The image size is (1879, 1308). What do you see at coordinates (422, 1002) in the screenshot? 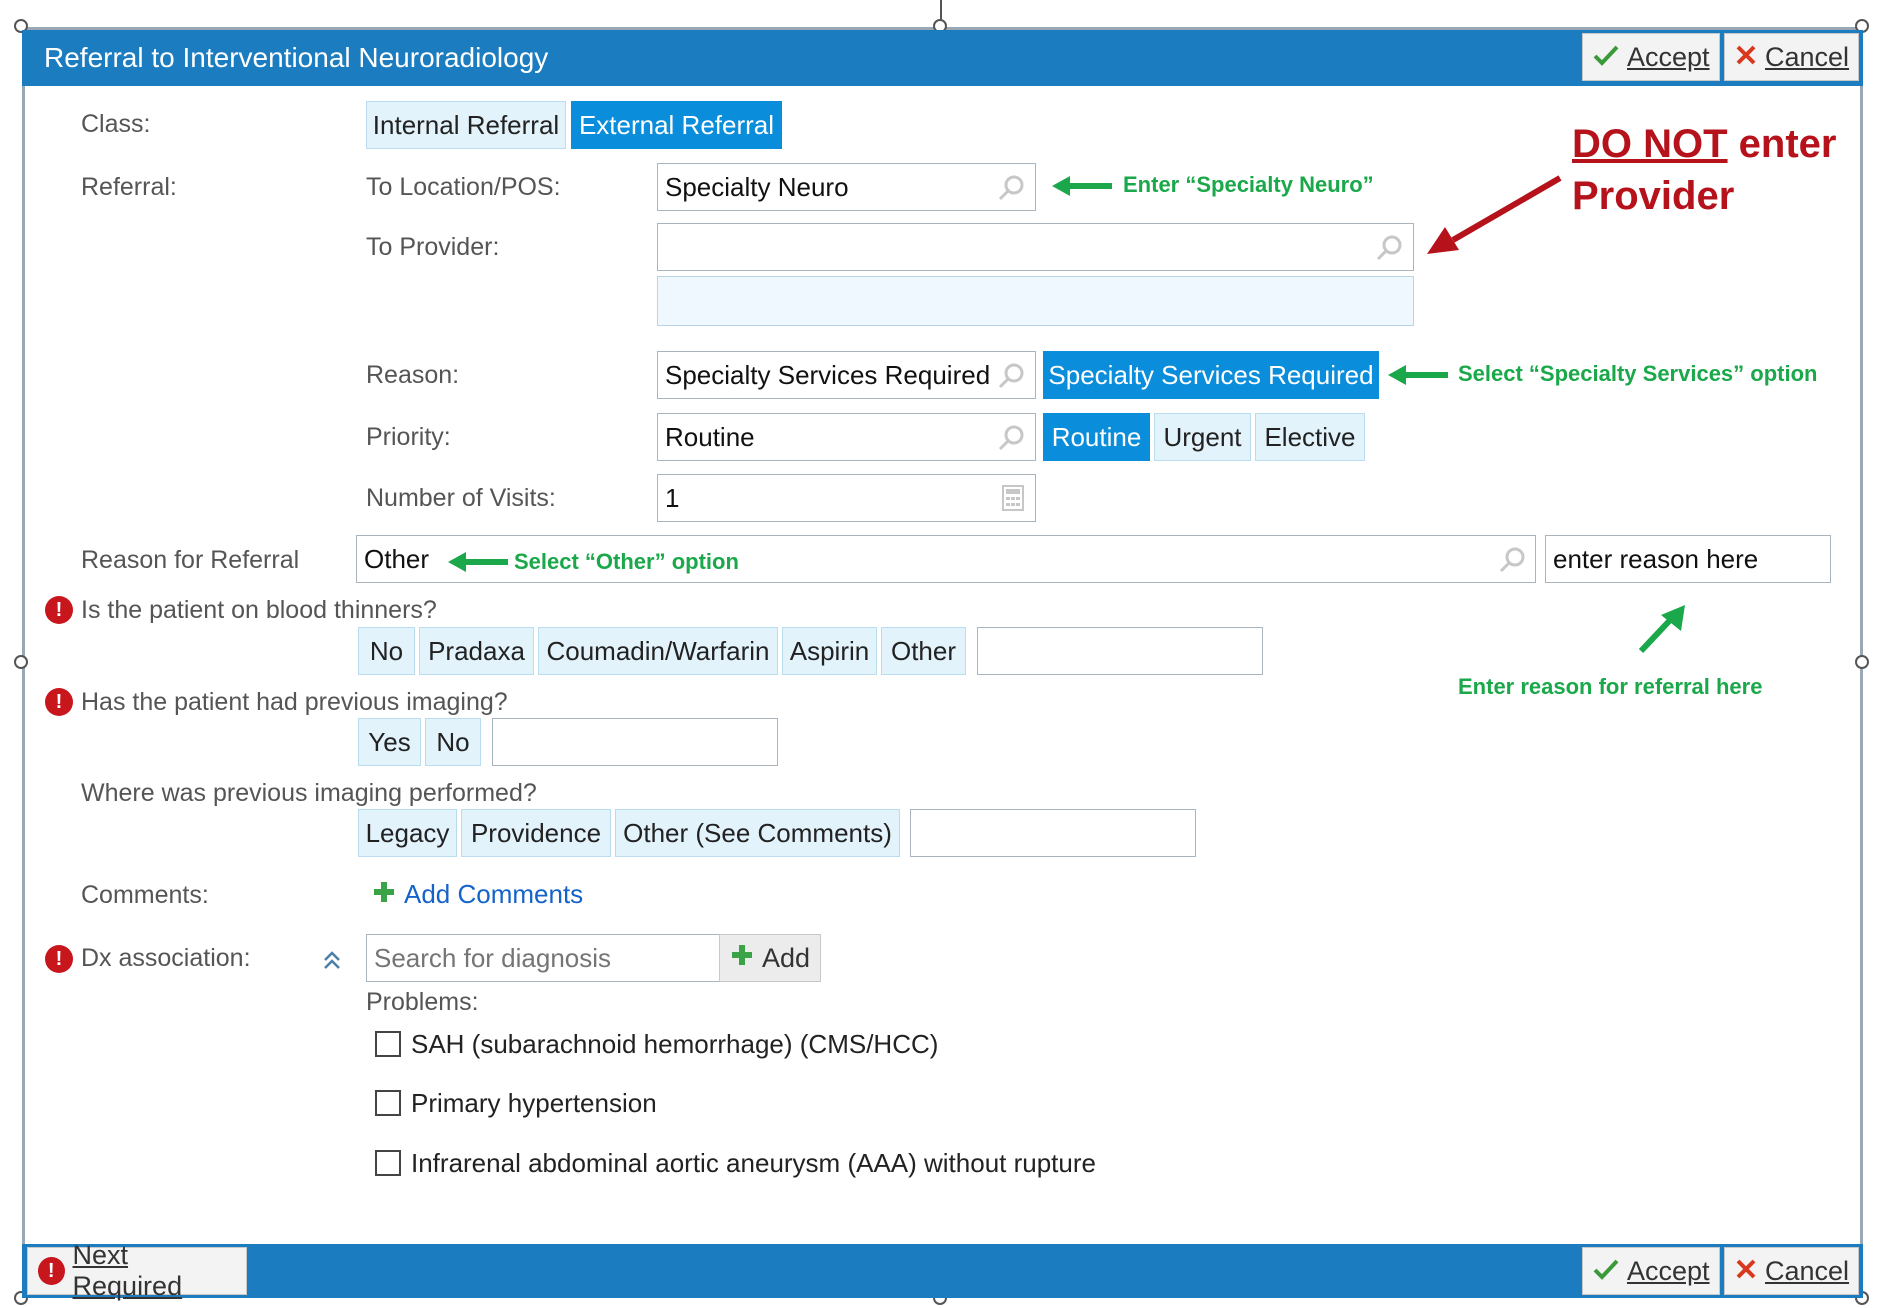
I see `problems-label: Problems:` at bounding box center [422, 1002].